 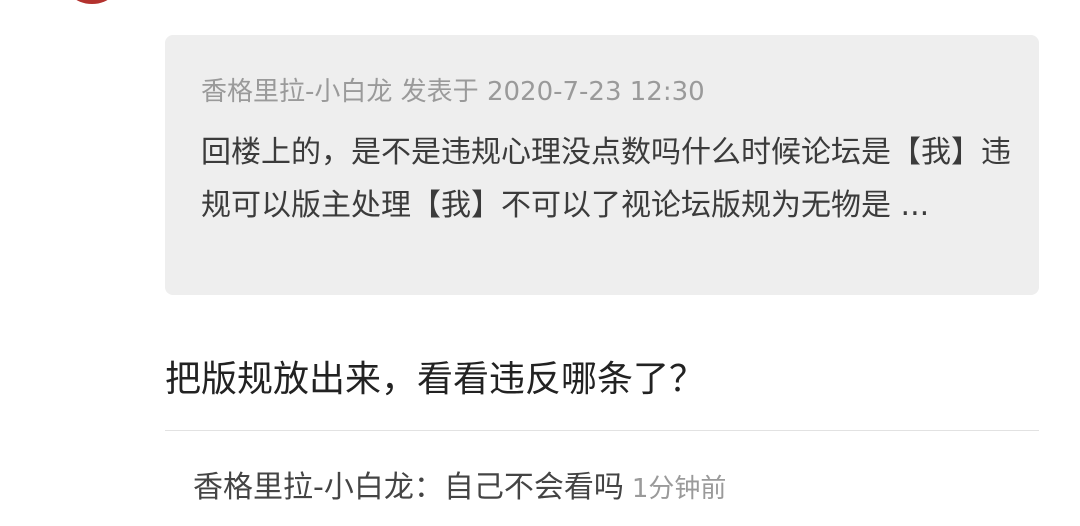 What do you see at coordinates (602, 430) in the screenshot?
I see `divider` at bounding box center [602, 430].